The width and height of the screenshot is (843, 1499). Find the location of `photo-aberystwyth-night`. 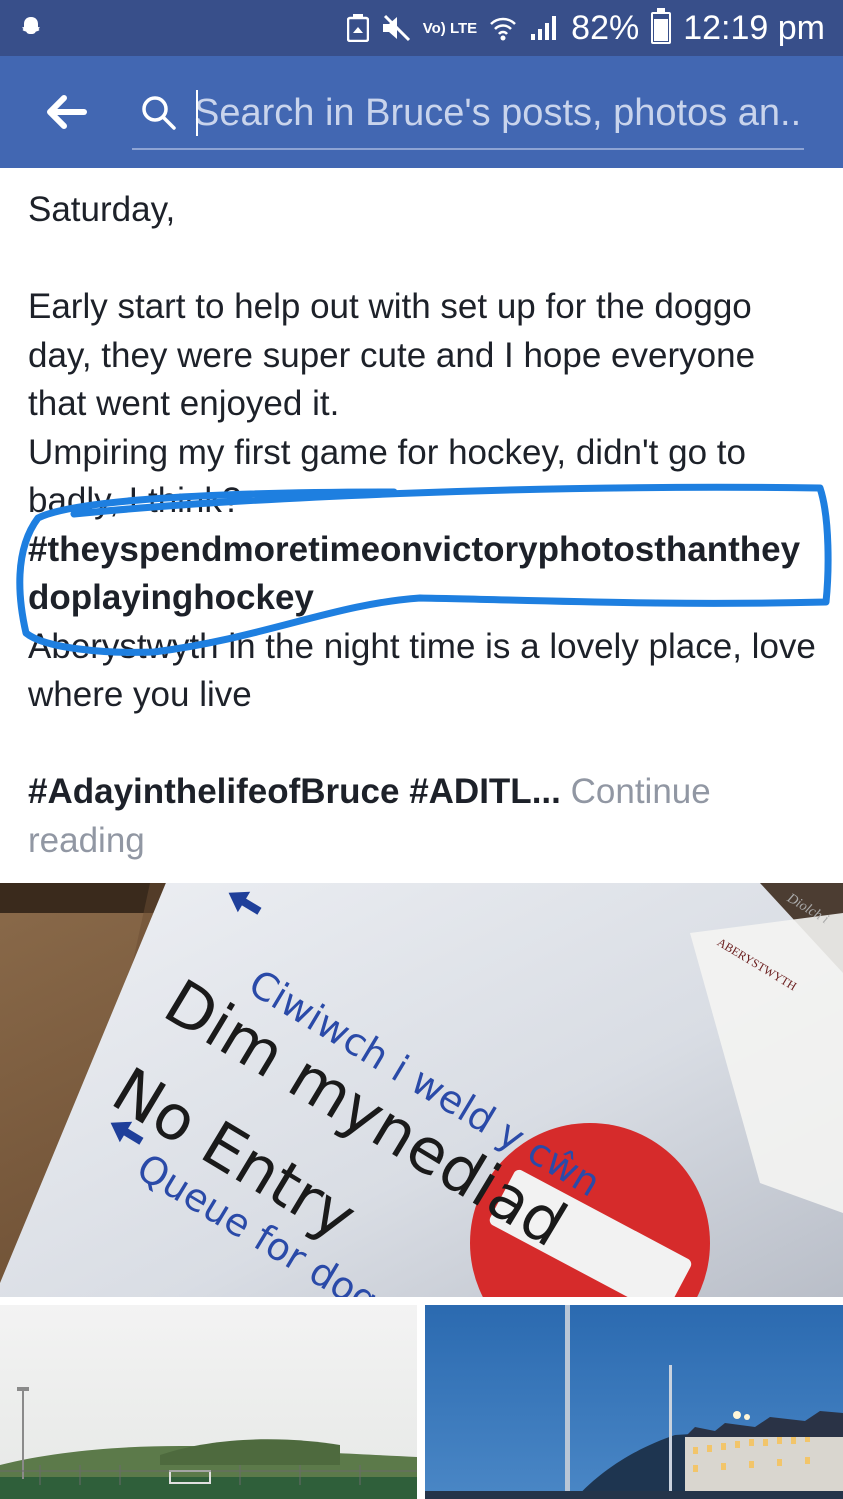

photo-aberystwyth-night is located at coordinates (634, 1402).